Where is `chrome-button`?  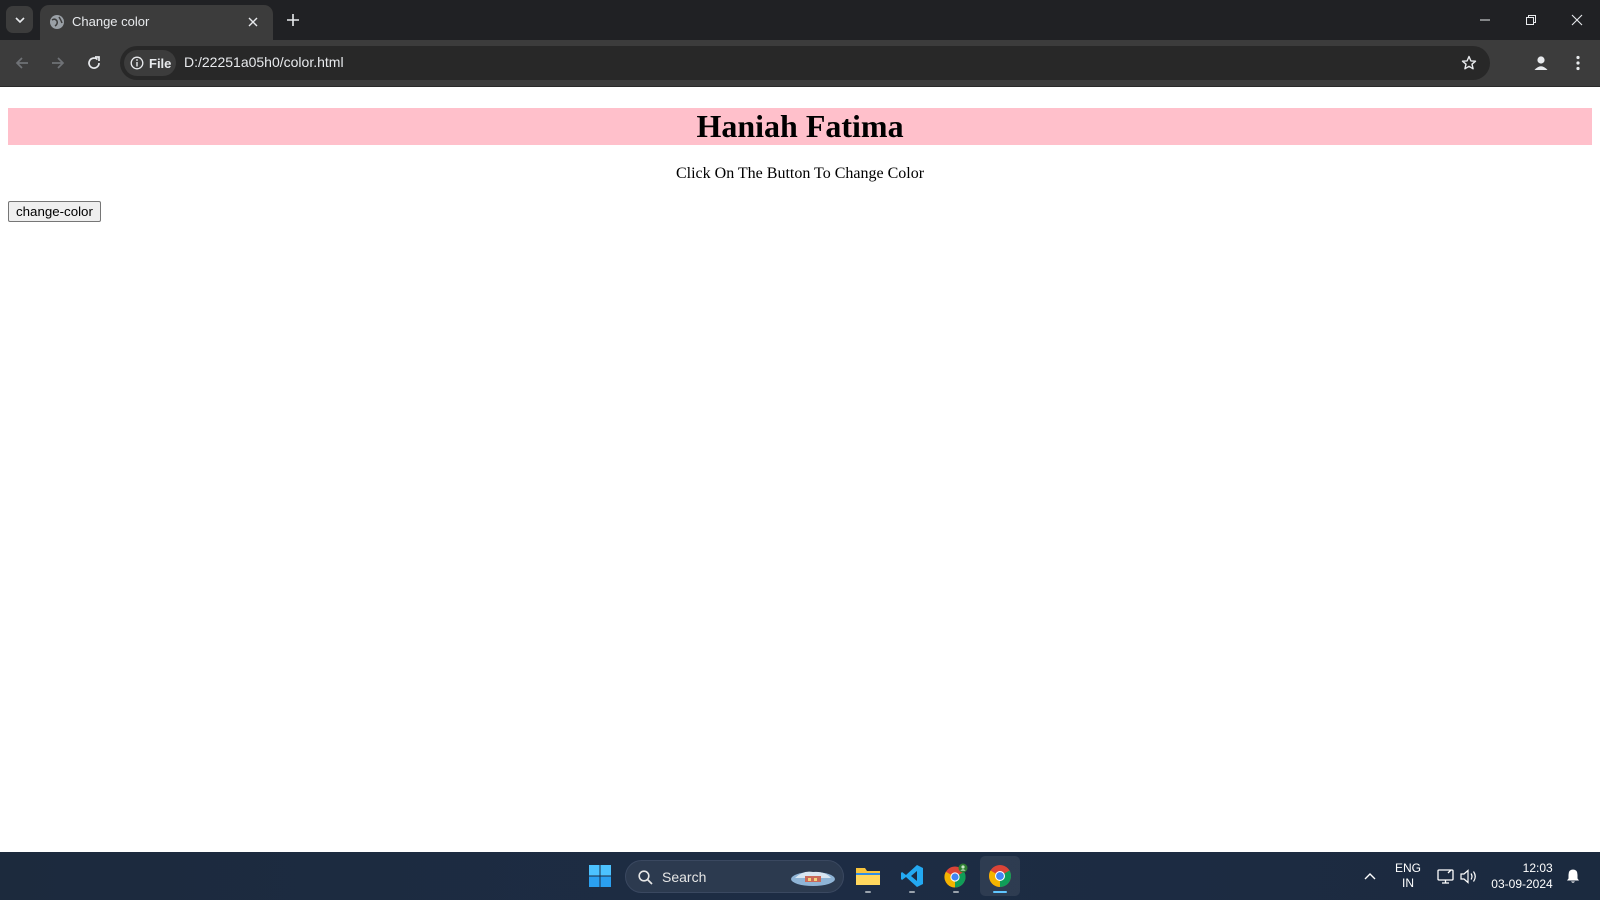
chrome-button is located at coordinates (1000, 876).